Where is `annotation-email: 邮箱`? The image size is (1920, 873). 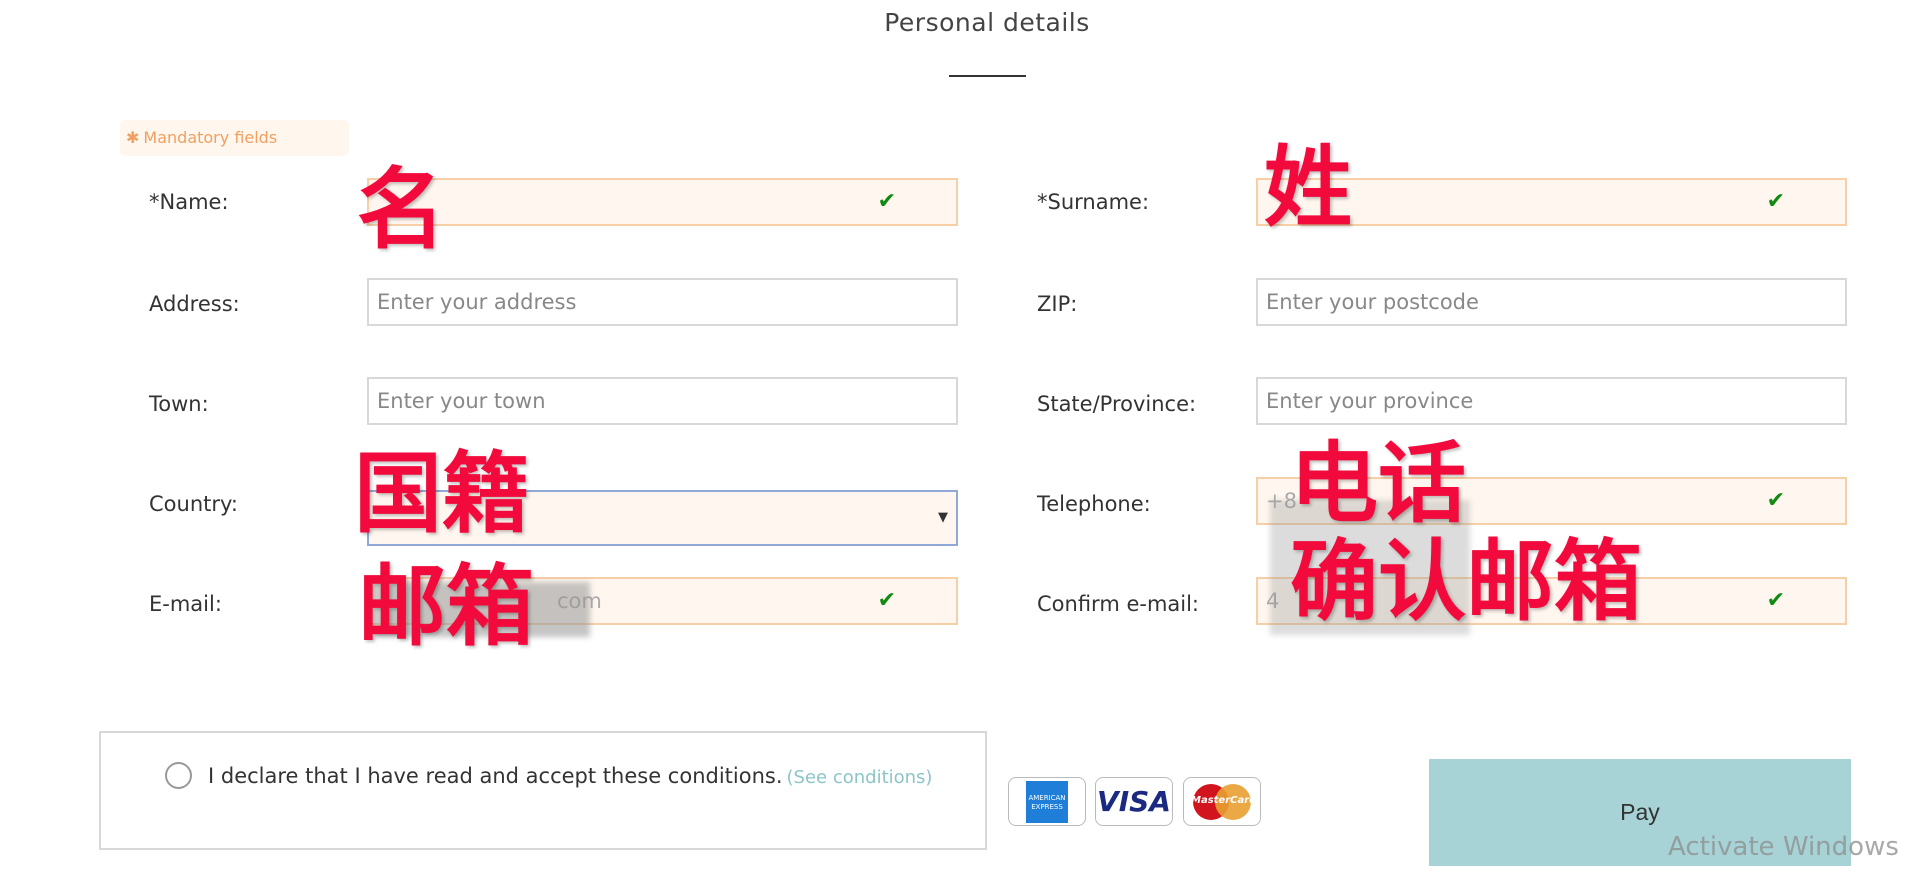 annotation-email: 邮箱 is located at coordinates (446, 606).